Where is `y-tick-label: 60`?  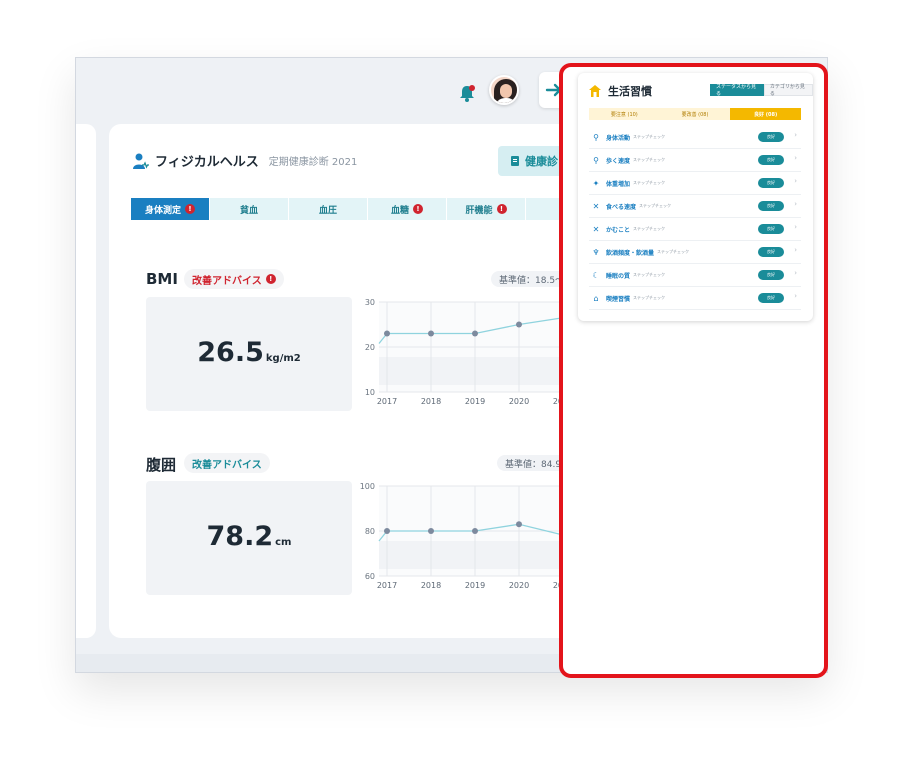 y-tick-label: 60 is located at coordinates (370, 576).